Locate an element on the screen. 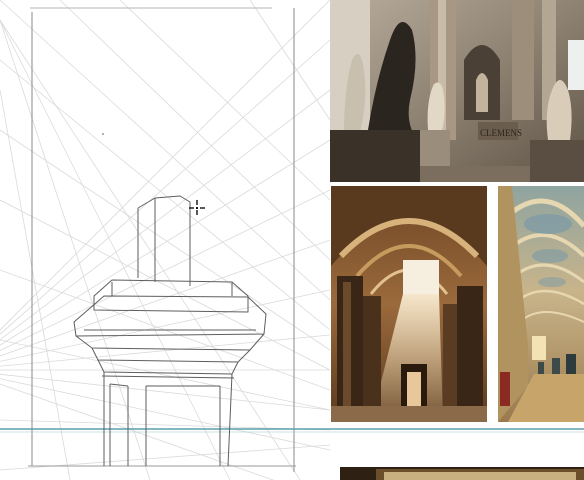 The height and width of the screenshot is (480, 584). pedestal-inscription: CLEMENS is located at coordinates (501, 133).